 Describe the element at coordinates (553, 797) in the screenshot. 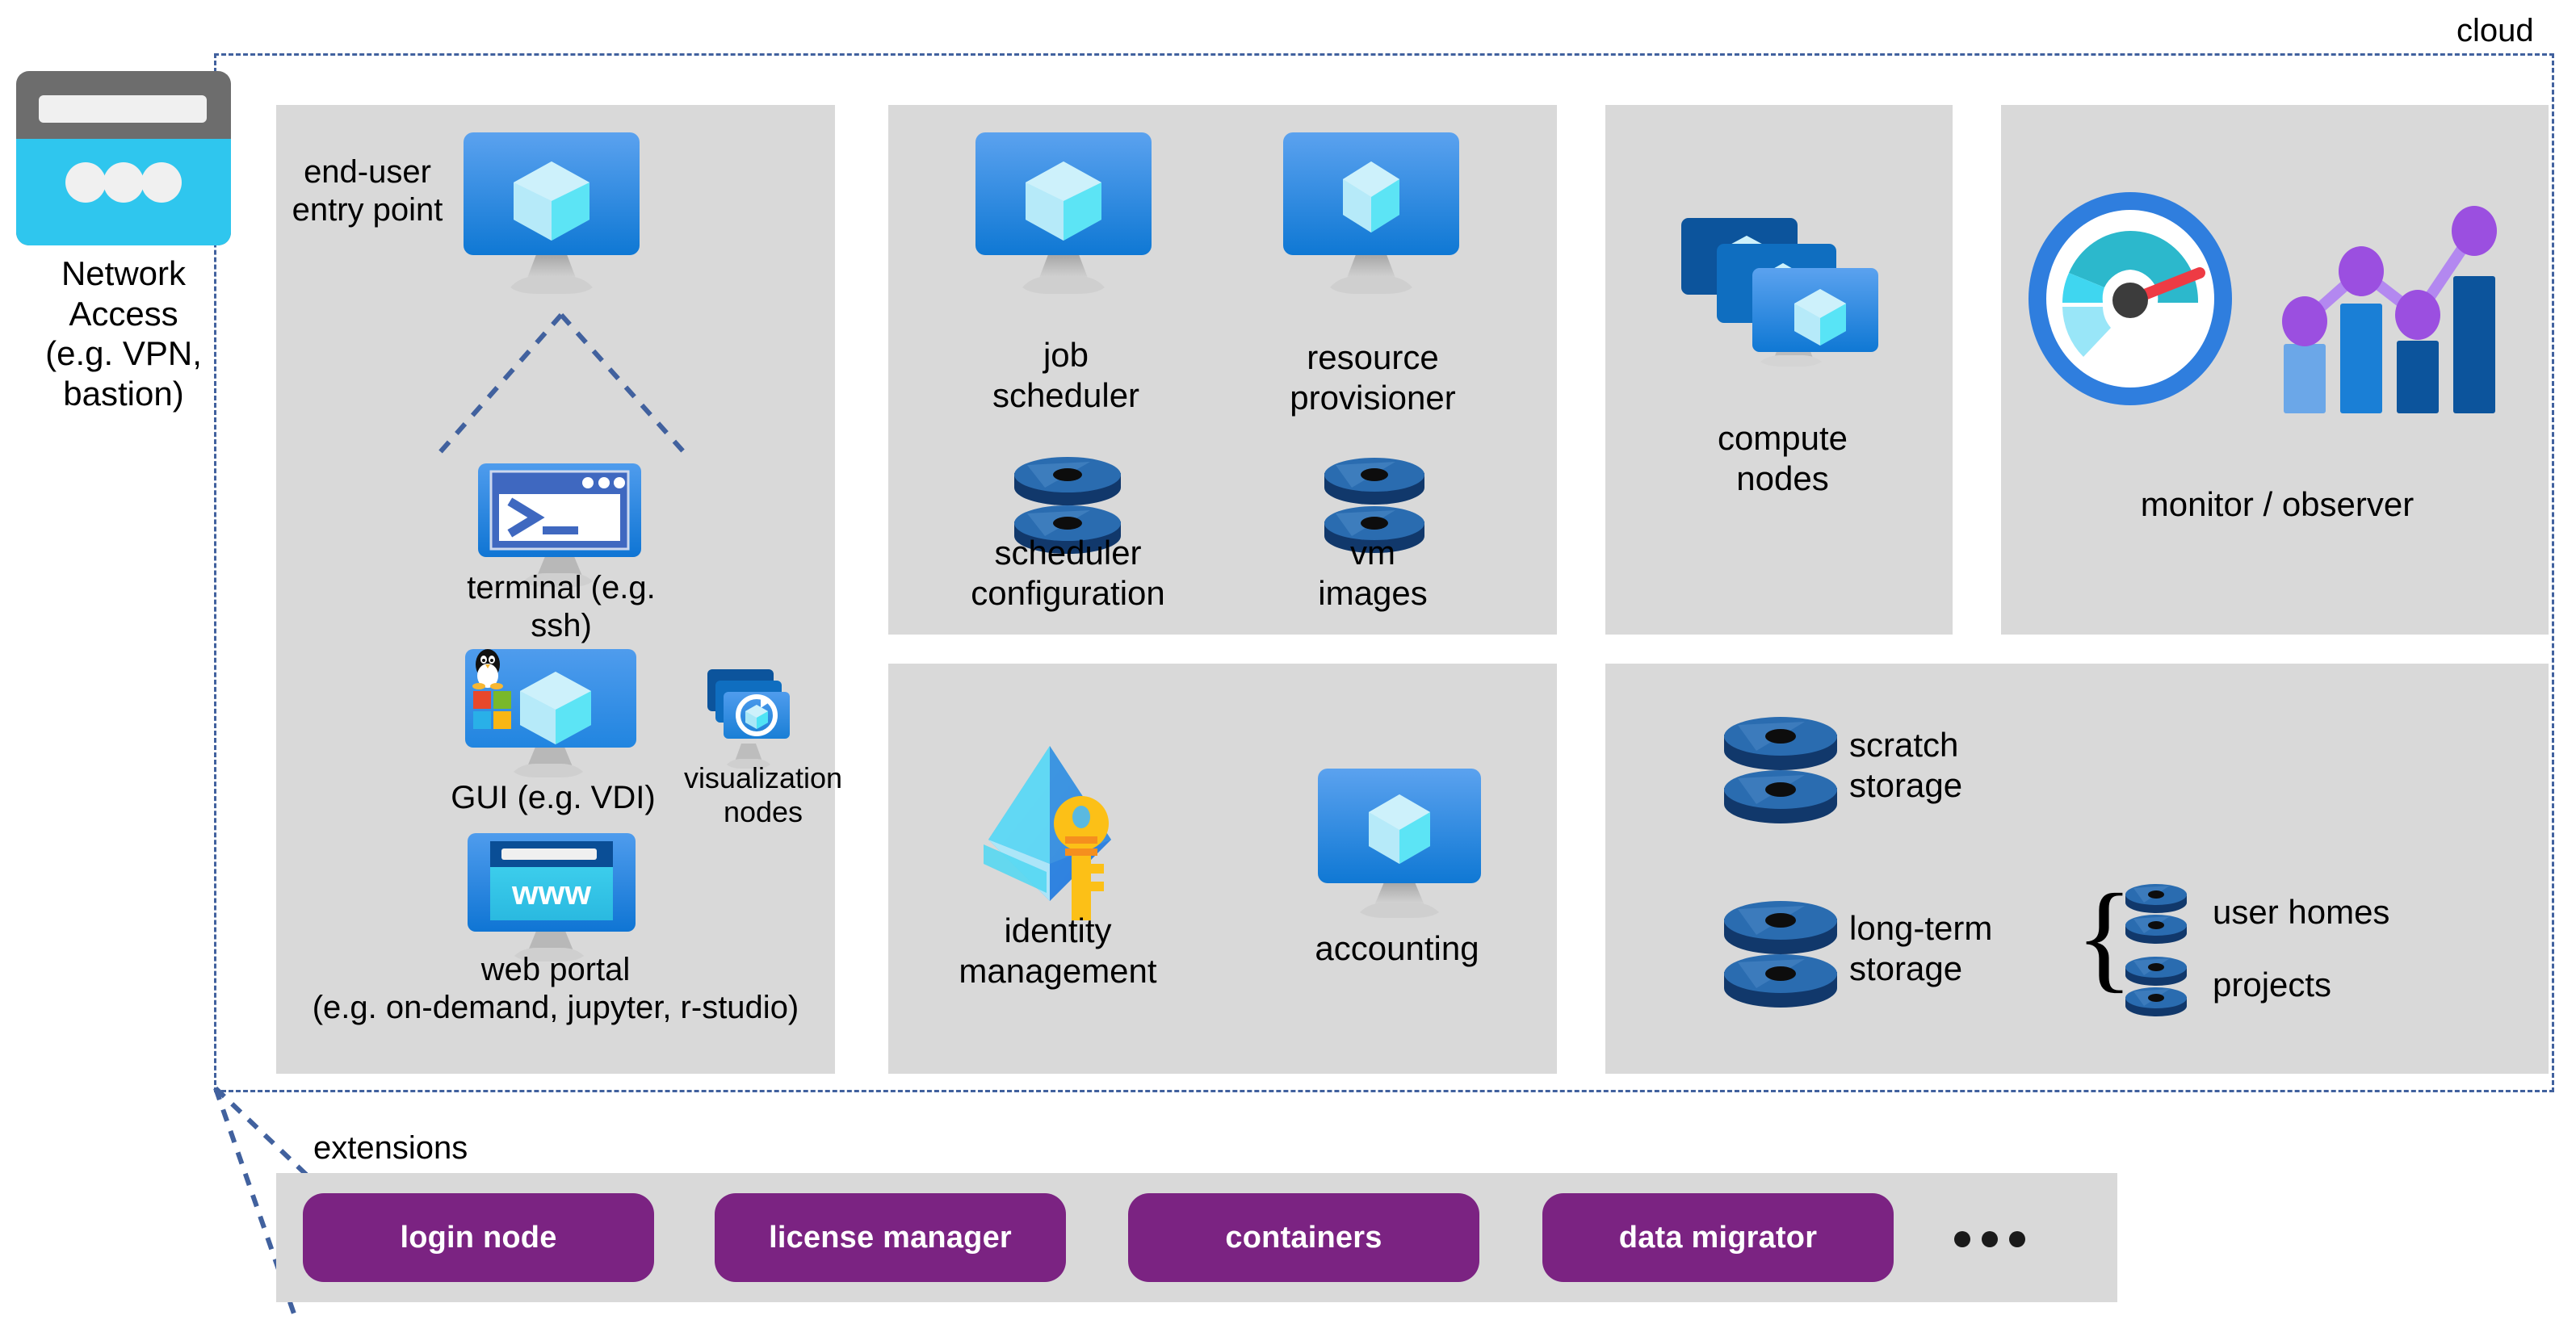

I see `gui-vdi-label: GUI (e.g. VDI)` at that location.